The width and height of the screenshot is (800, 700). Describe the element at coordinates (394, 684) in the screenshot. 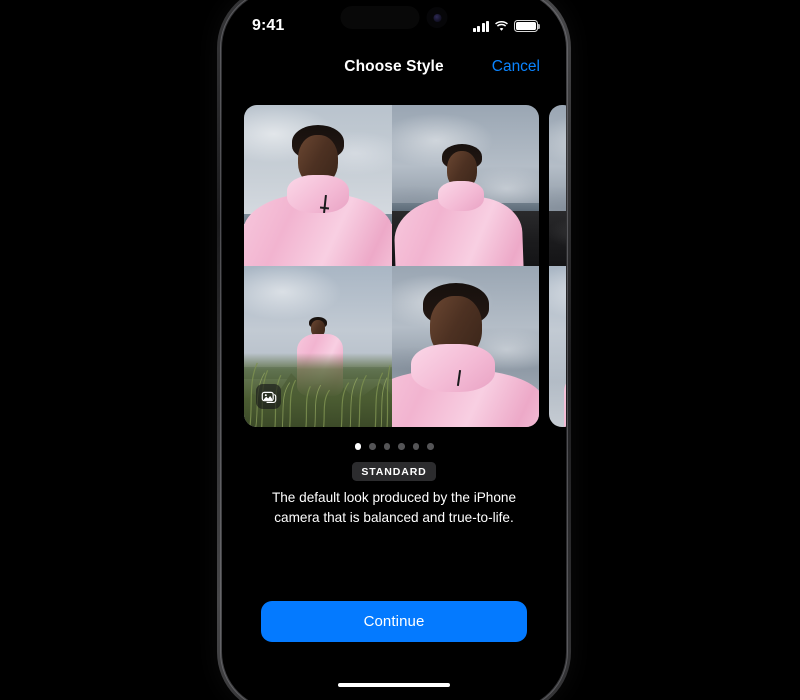

I see `home-indicator` at that location.